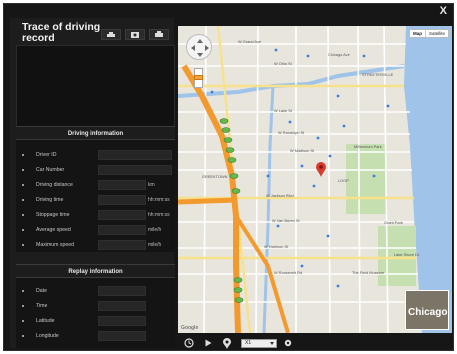 This screenshot has height=354, width=457. Describe the element at coordinates (443, 11) in the screenshot. I see `close-button: X` at that location.